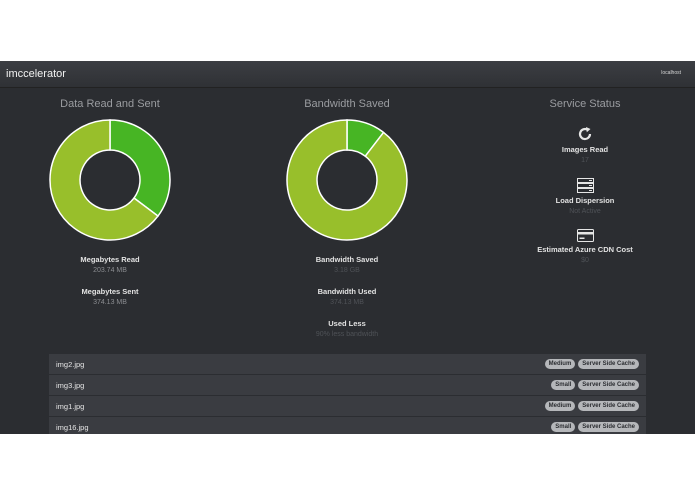  I want to click on image-name: img2.jpg, so click(70, 364).